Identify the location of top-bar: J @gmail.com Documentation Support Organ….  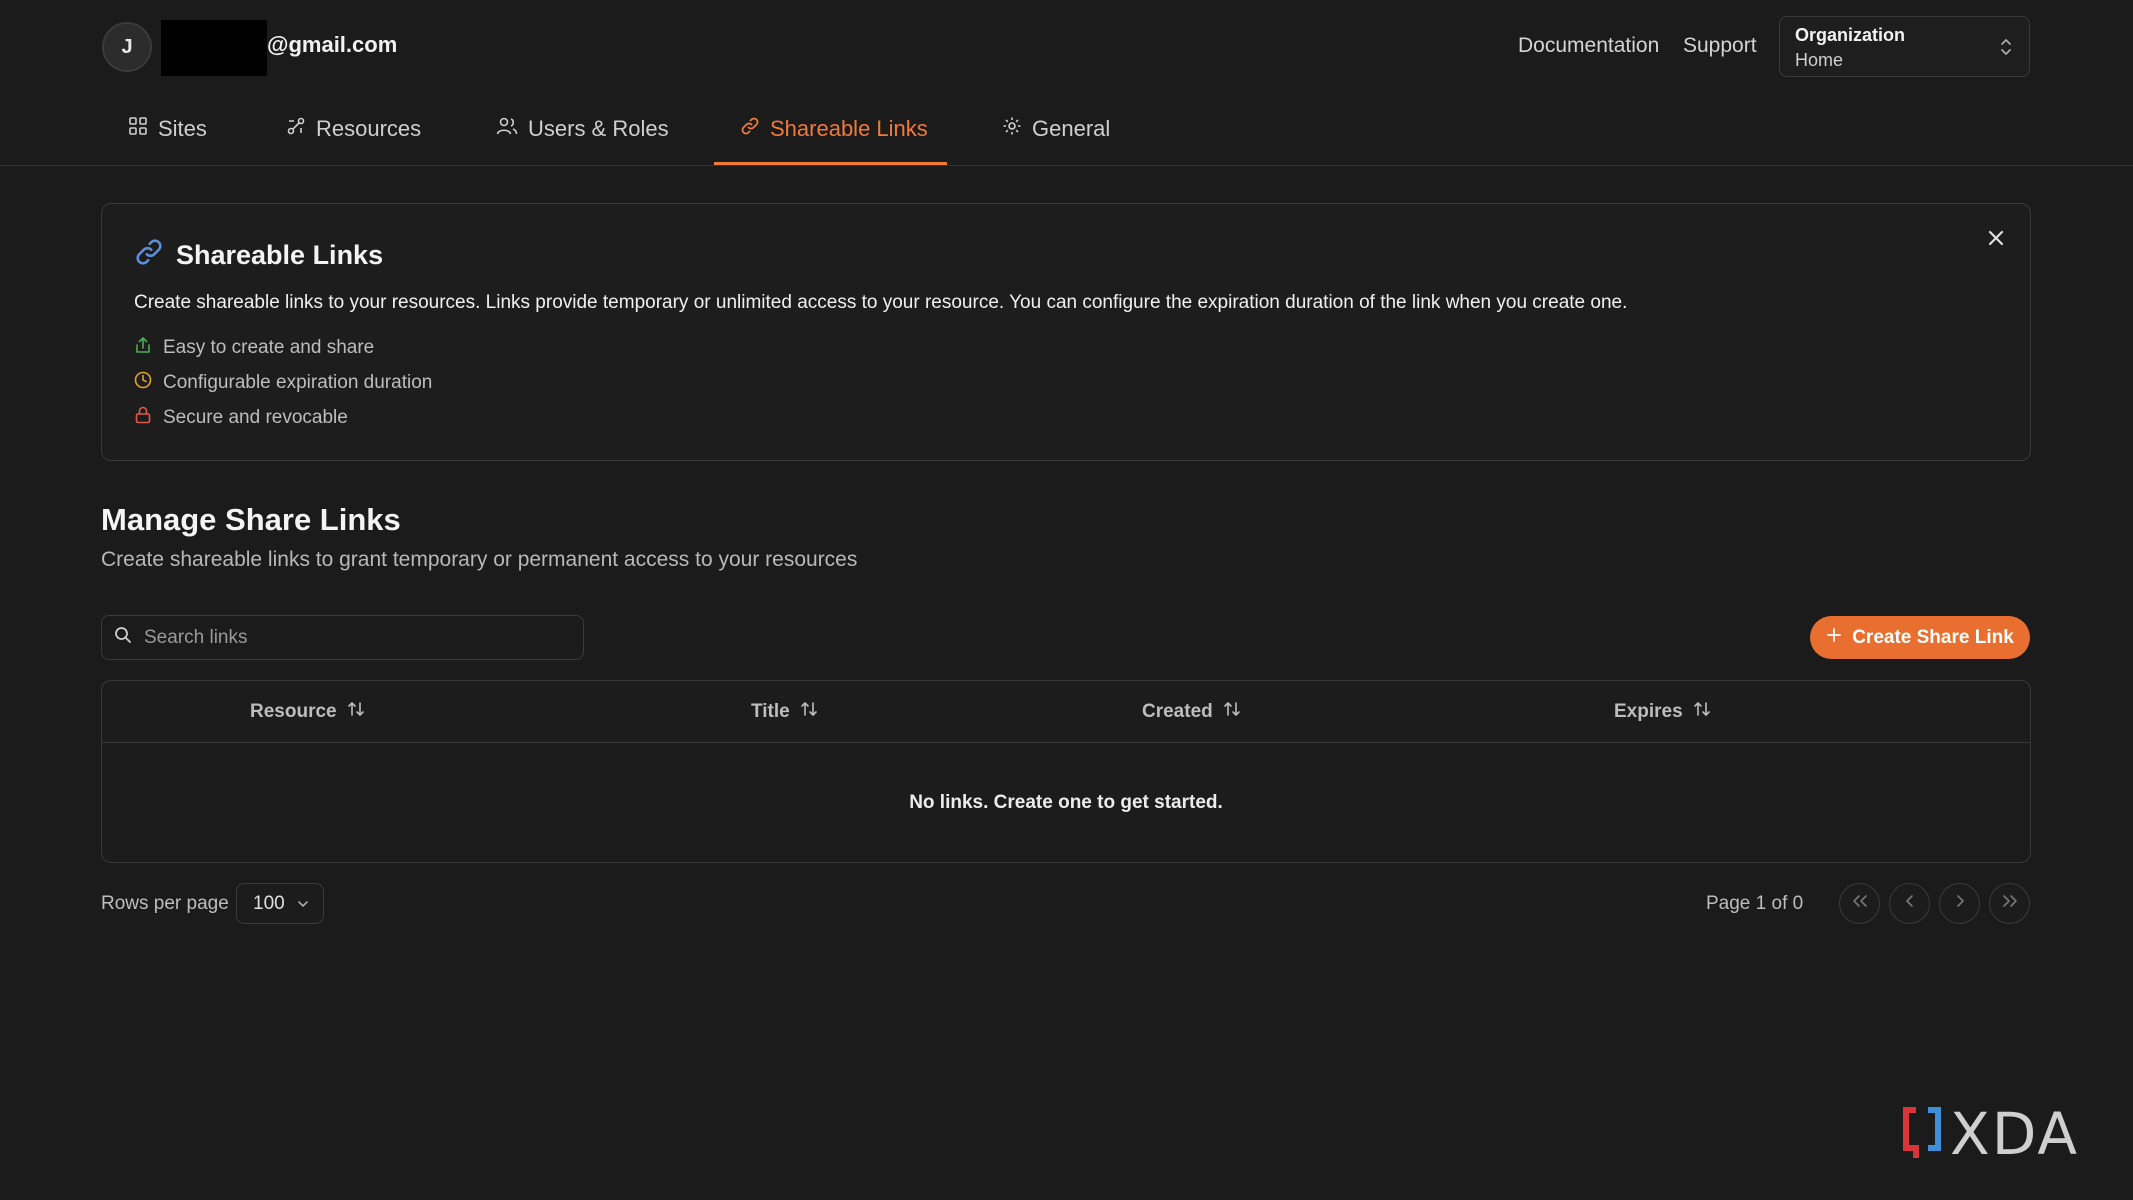
(1066, 46).